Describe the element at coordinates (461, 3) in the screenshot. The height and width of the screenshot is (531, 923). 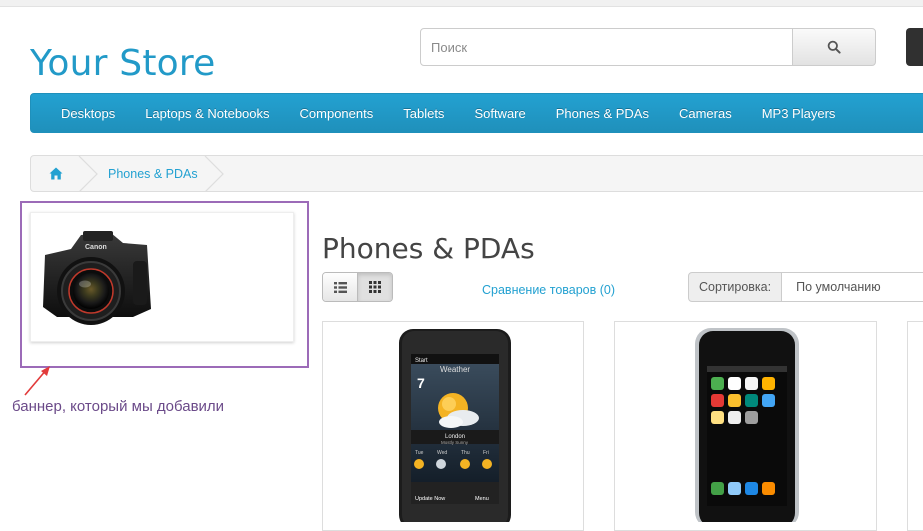
I see `top-bar` at that location.